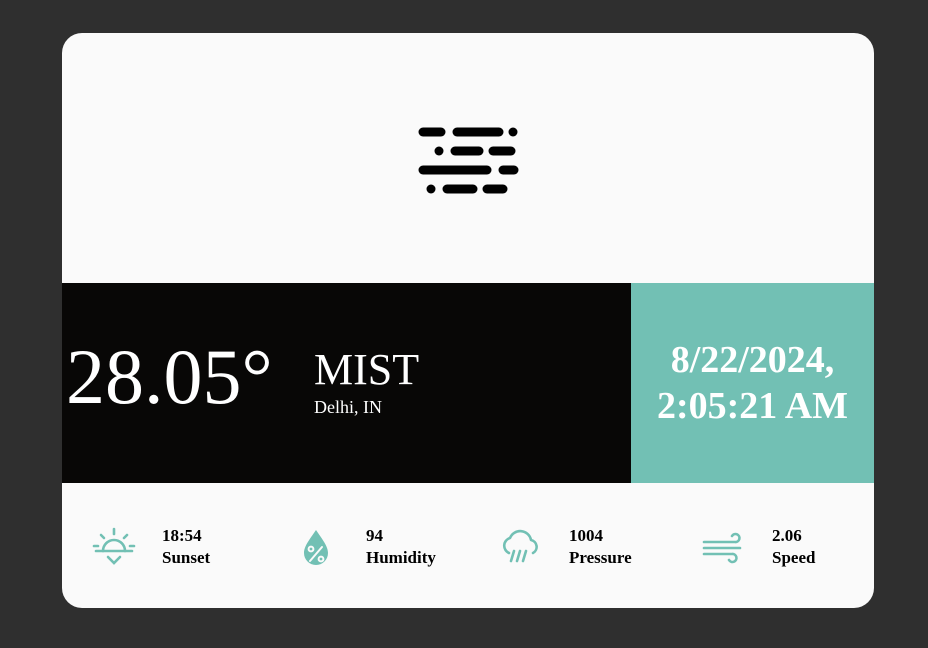 The height and width of the screenshot is (648, 928). Describe the element at coordinates (316, 547) in the screenshot. I see `humidity-icon` at that location.